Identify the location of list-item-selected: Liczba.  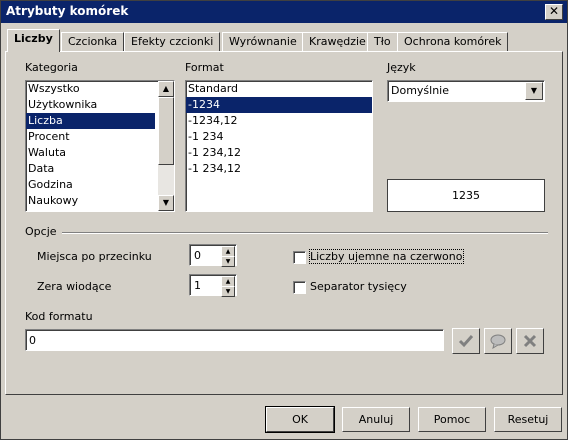
(90, 121).